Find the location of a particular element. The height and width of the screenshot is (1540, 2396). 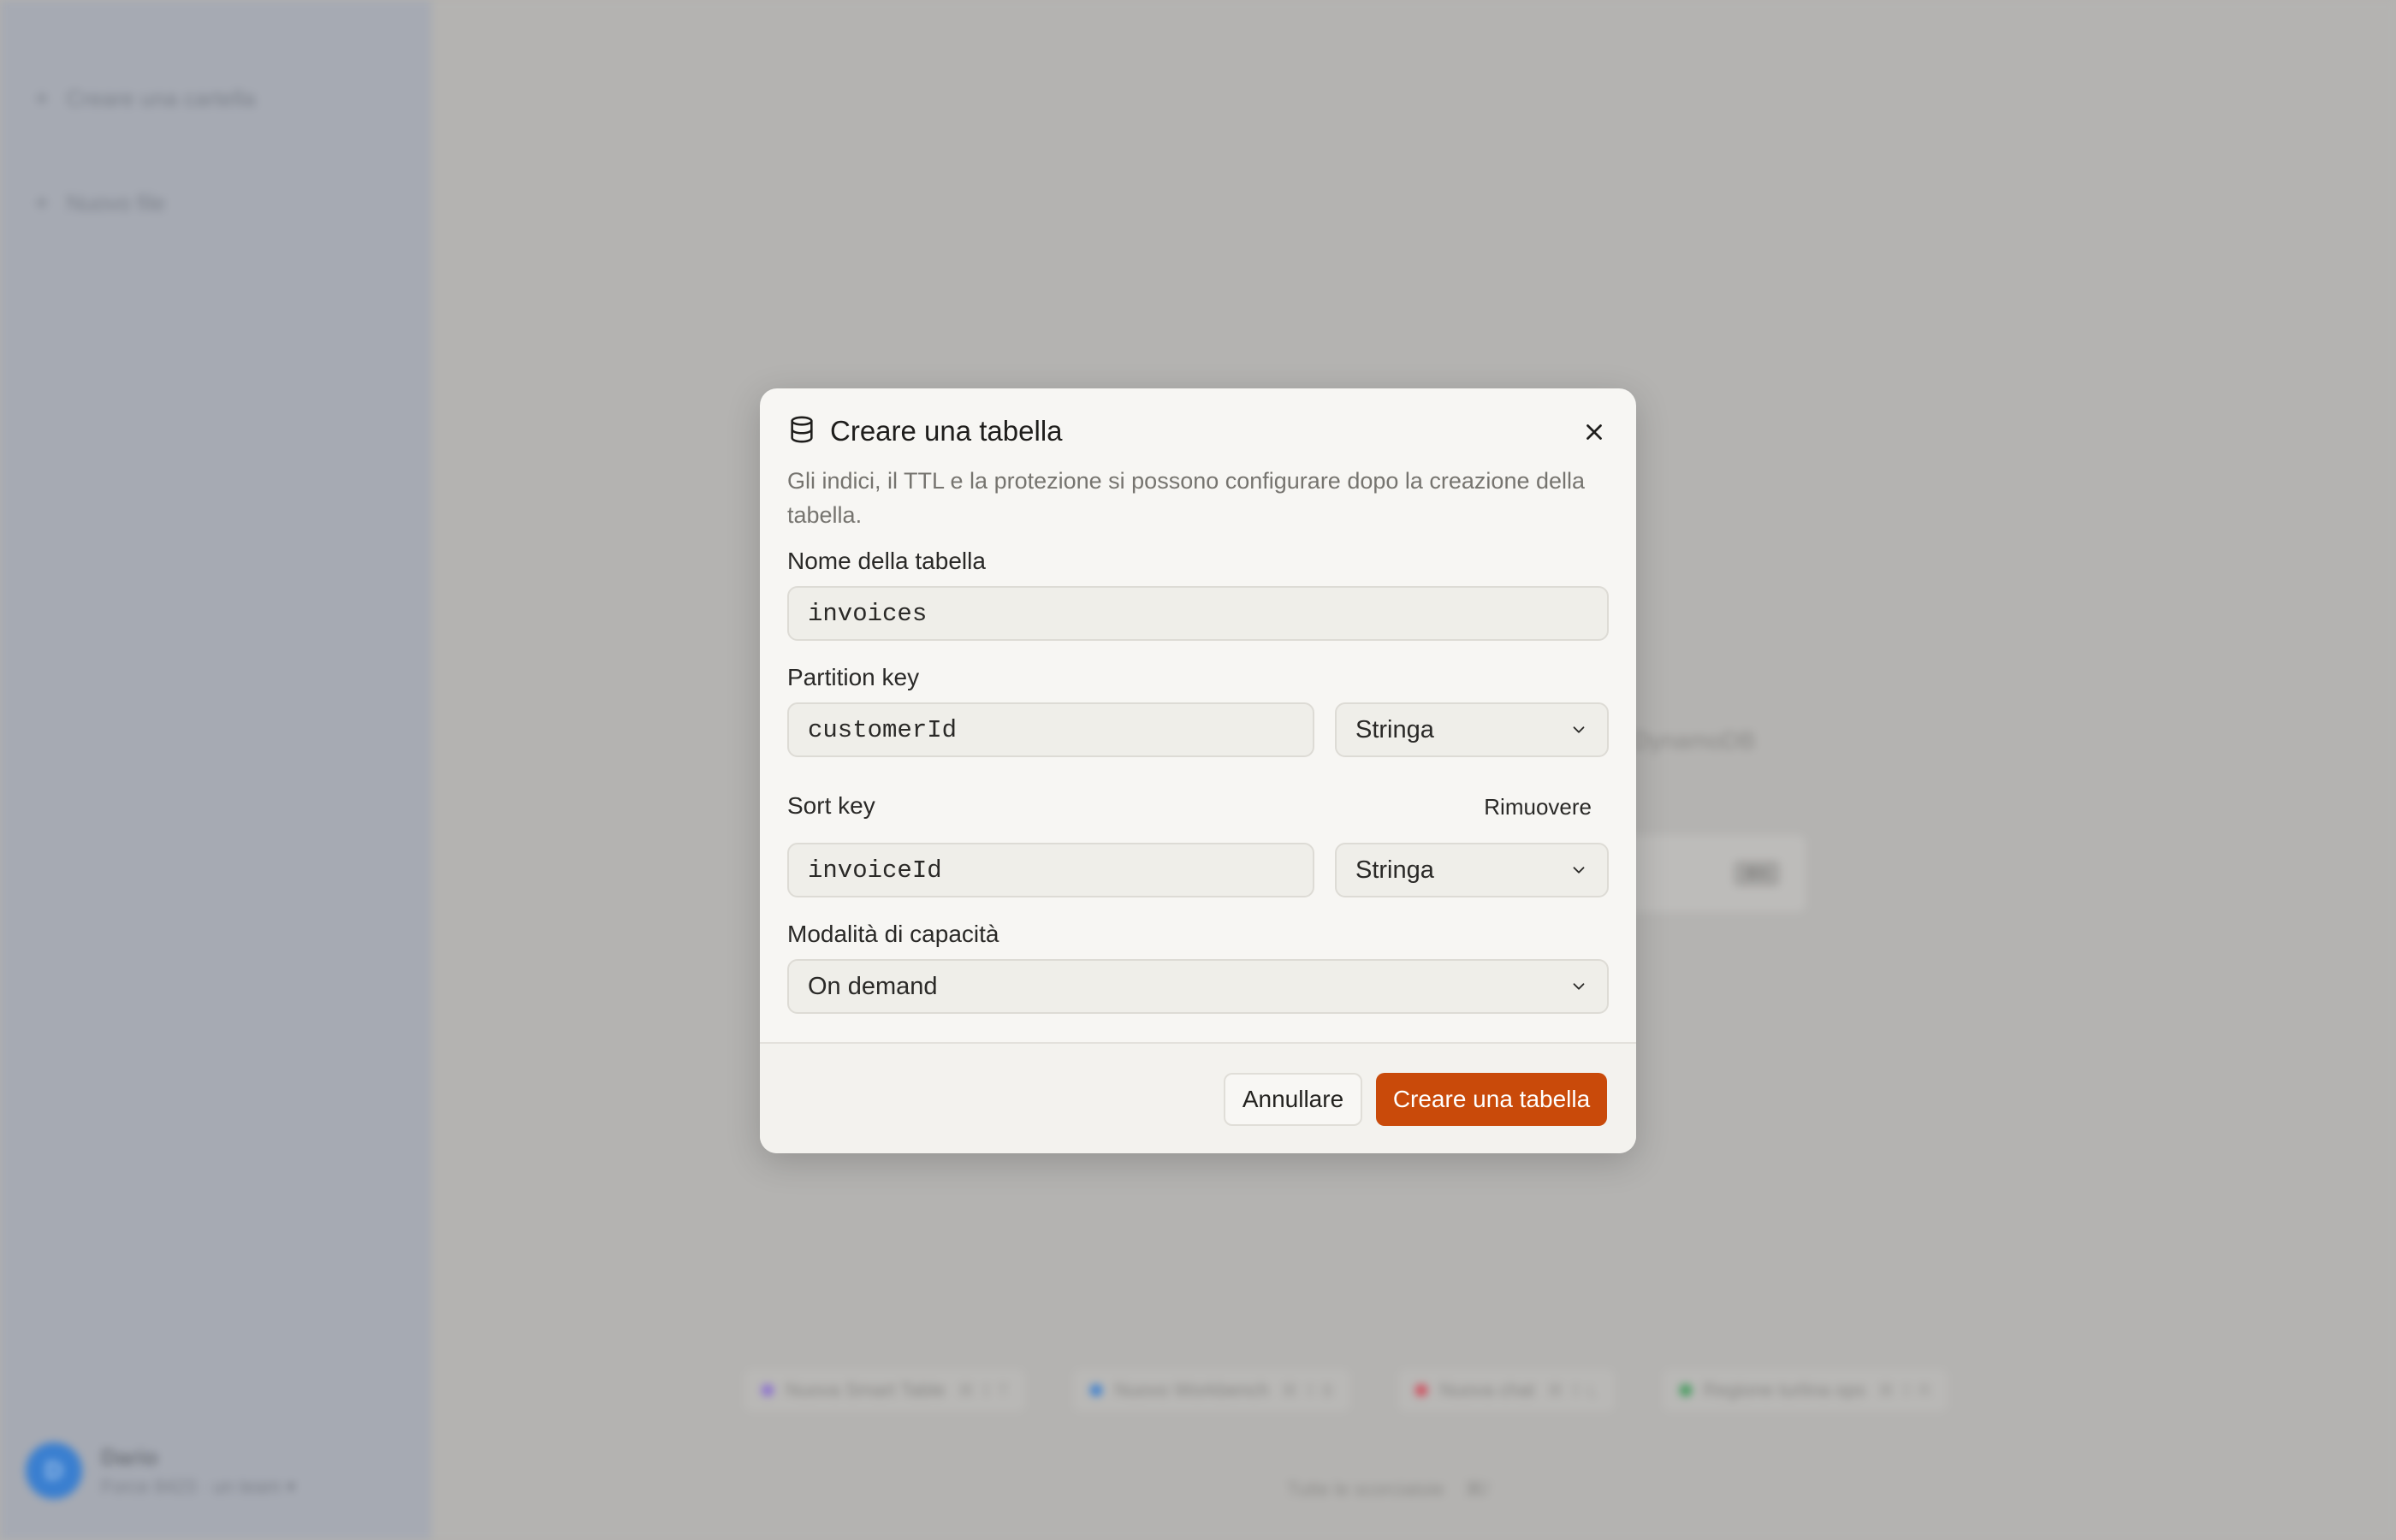

shortcut: ⌘ ⇧ B is located at coordinates (1307, 1391).